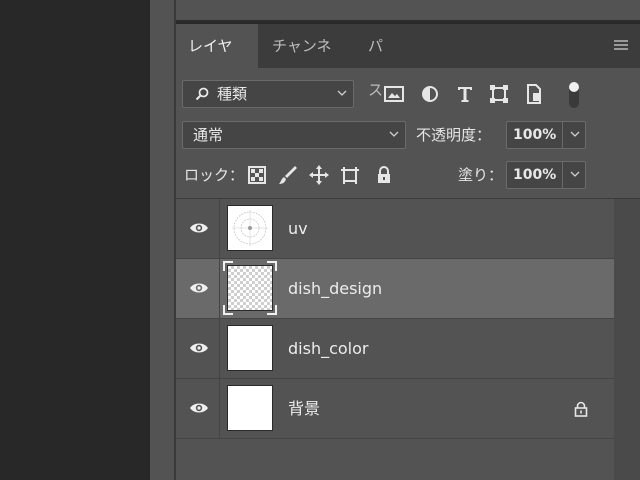 The image size is (640, 480). Describe the element at coordinates (304, 408) in the screenshot. I see `layer-name: 背景` at that location.